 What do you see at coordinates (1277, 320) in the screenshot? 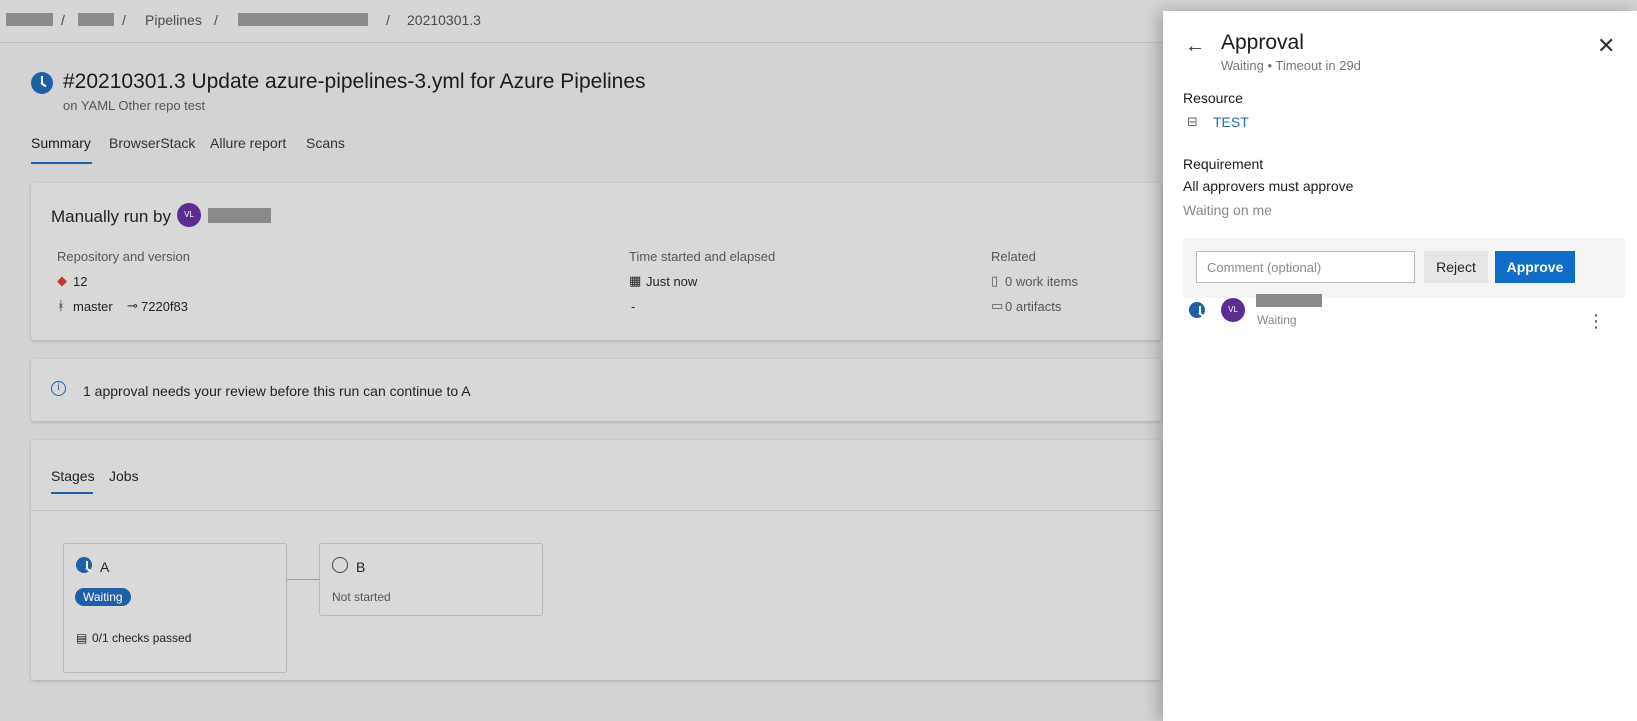
I see `approver-status: Waiting` at bounding box center [1277, 320].